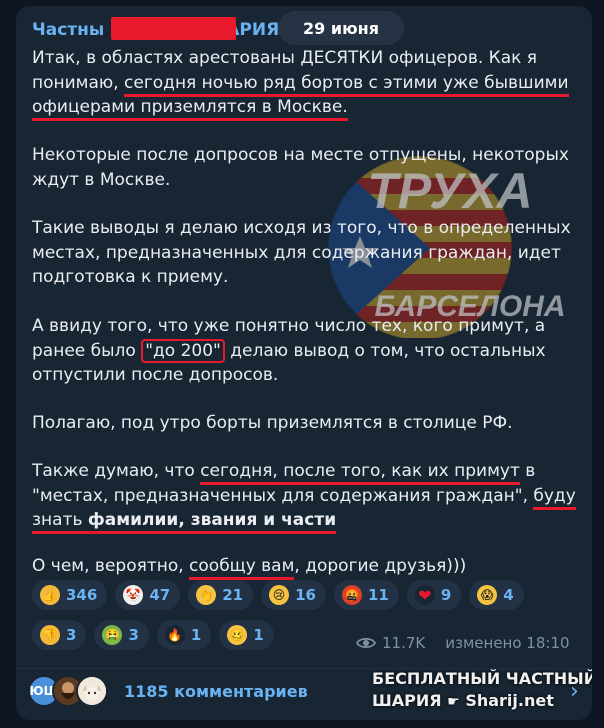 This screenshot has height=728, width=604. What do you see at coordinates (279, 595) in the screenshot?
I see `crying-face-icon: 😢` at bounding box center [279, 595].